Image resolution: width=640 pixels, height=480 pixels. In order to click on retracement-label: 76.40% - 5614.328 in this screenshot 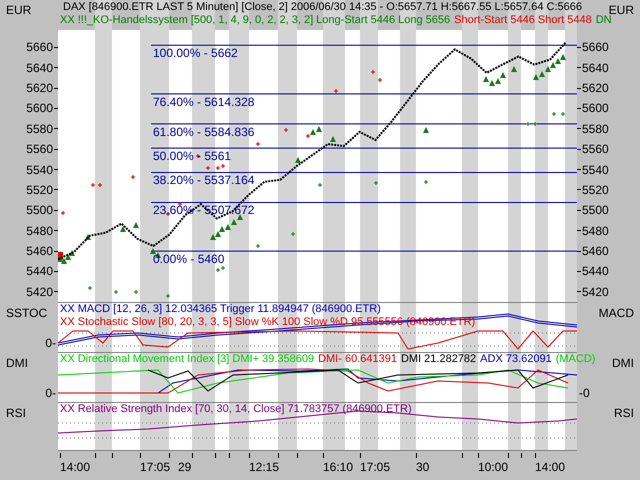, I will do `click(203, 101)`.